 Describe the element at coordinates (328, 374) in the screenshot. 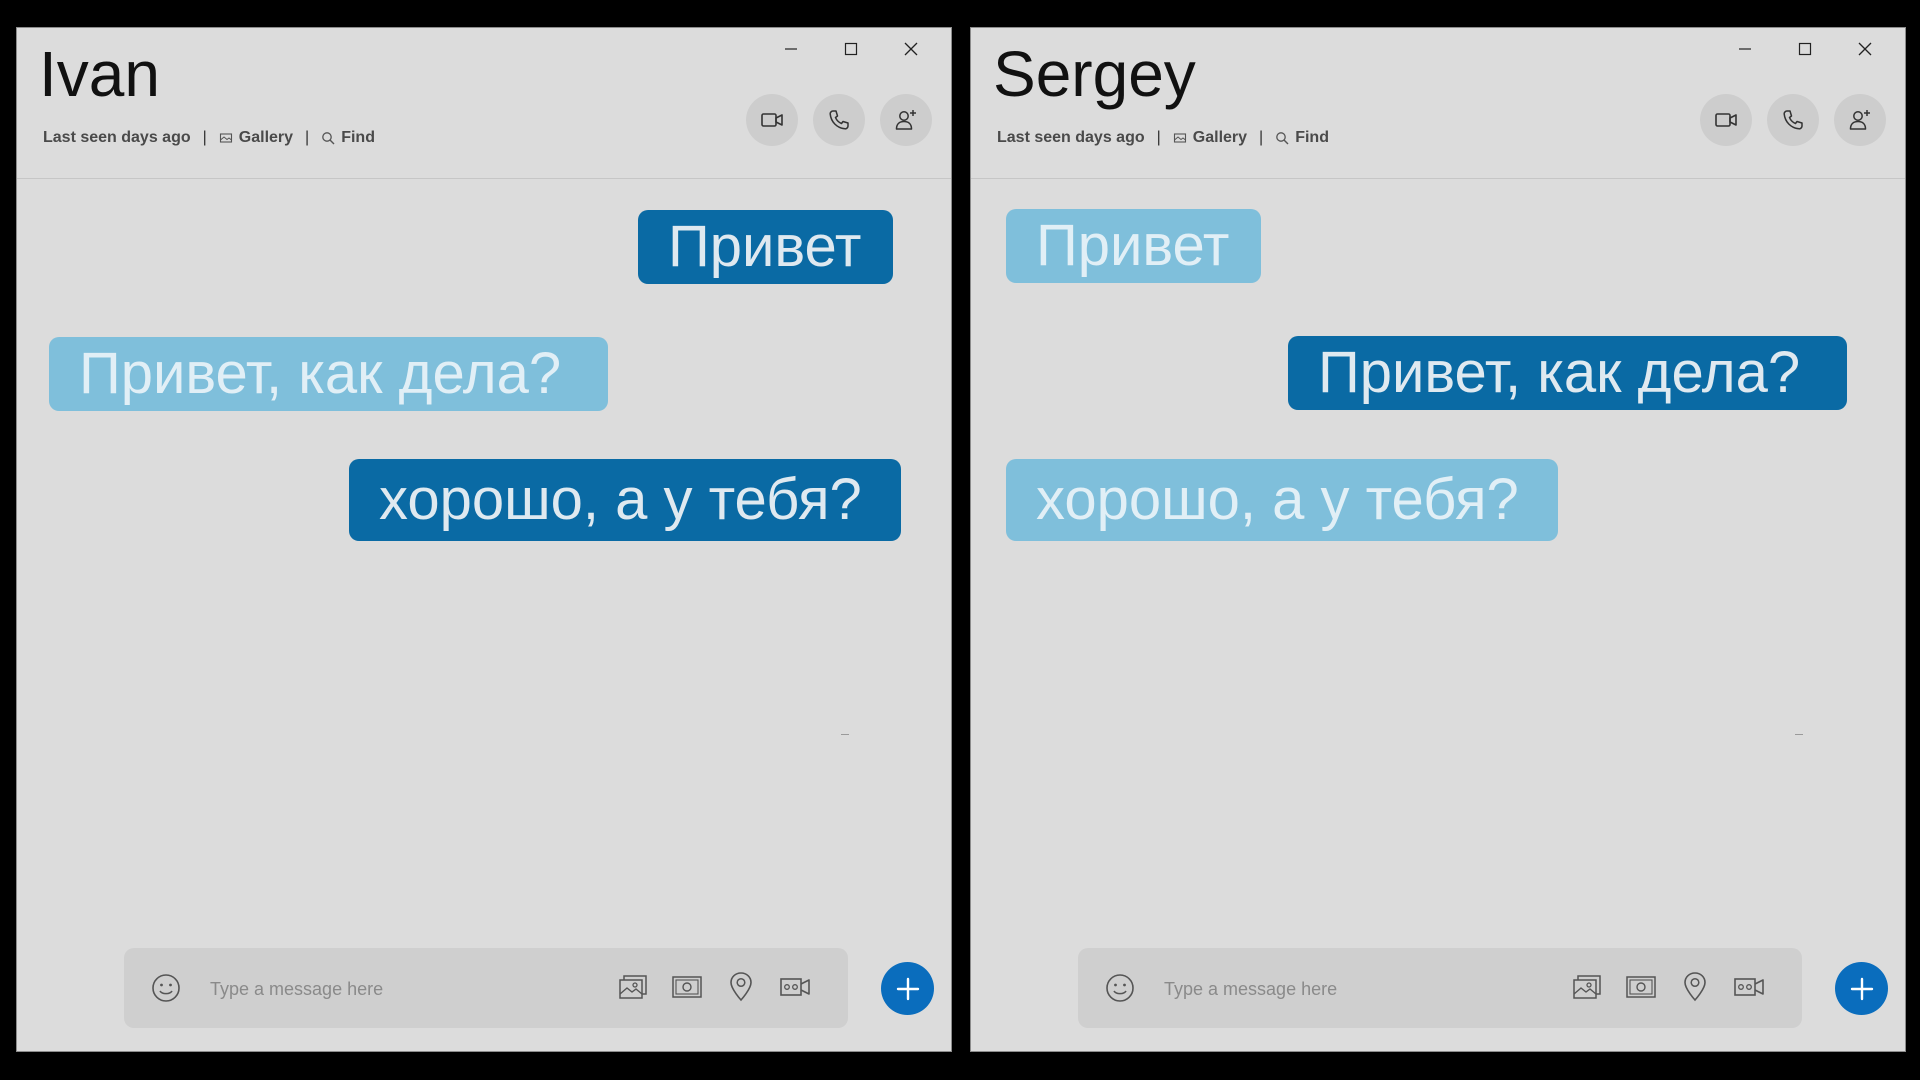

I see `message-bubble-received: Привет, как дела?` at that location.